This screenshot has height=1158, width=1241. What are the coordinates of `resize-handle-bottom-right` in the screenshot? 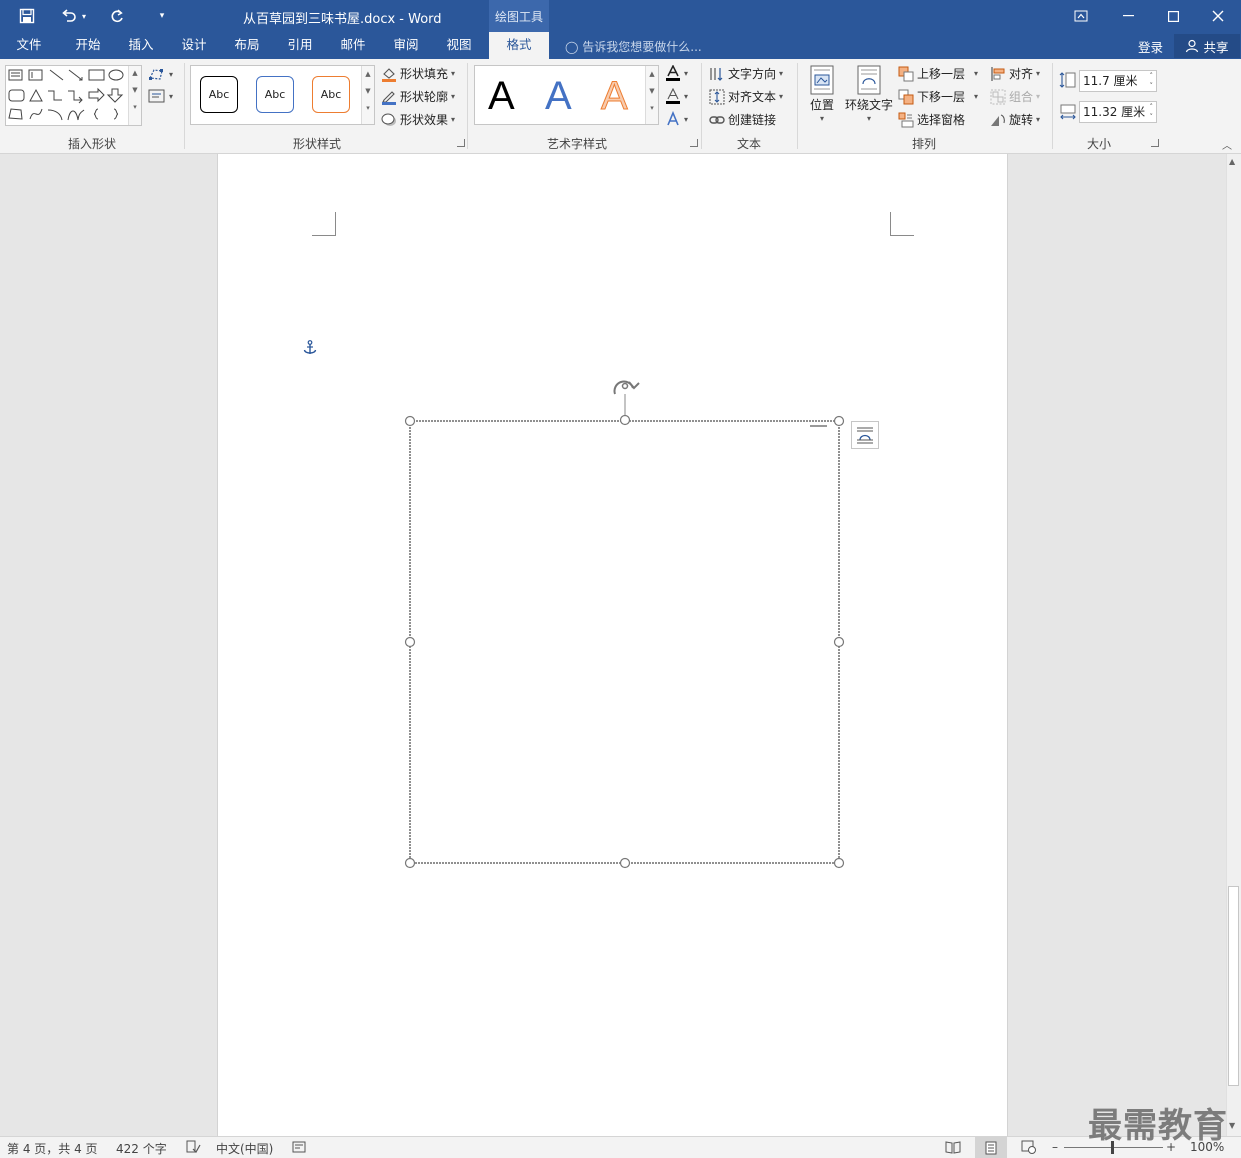 It's located at (839, 863).